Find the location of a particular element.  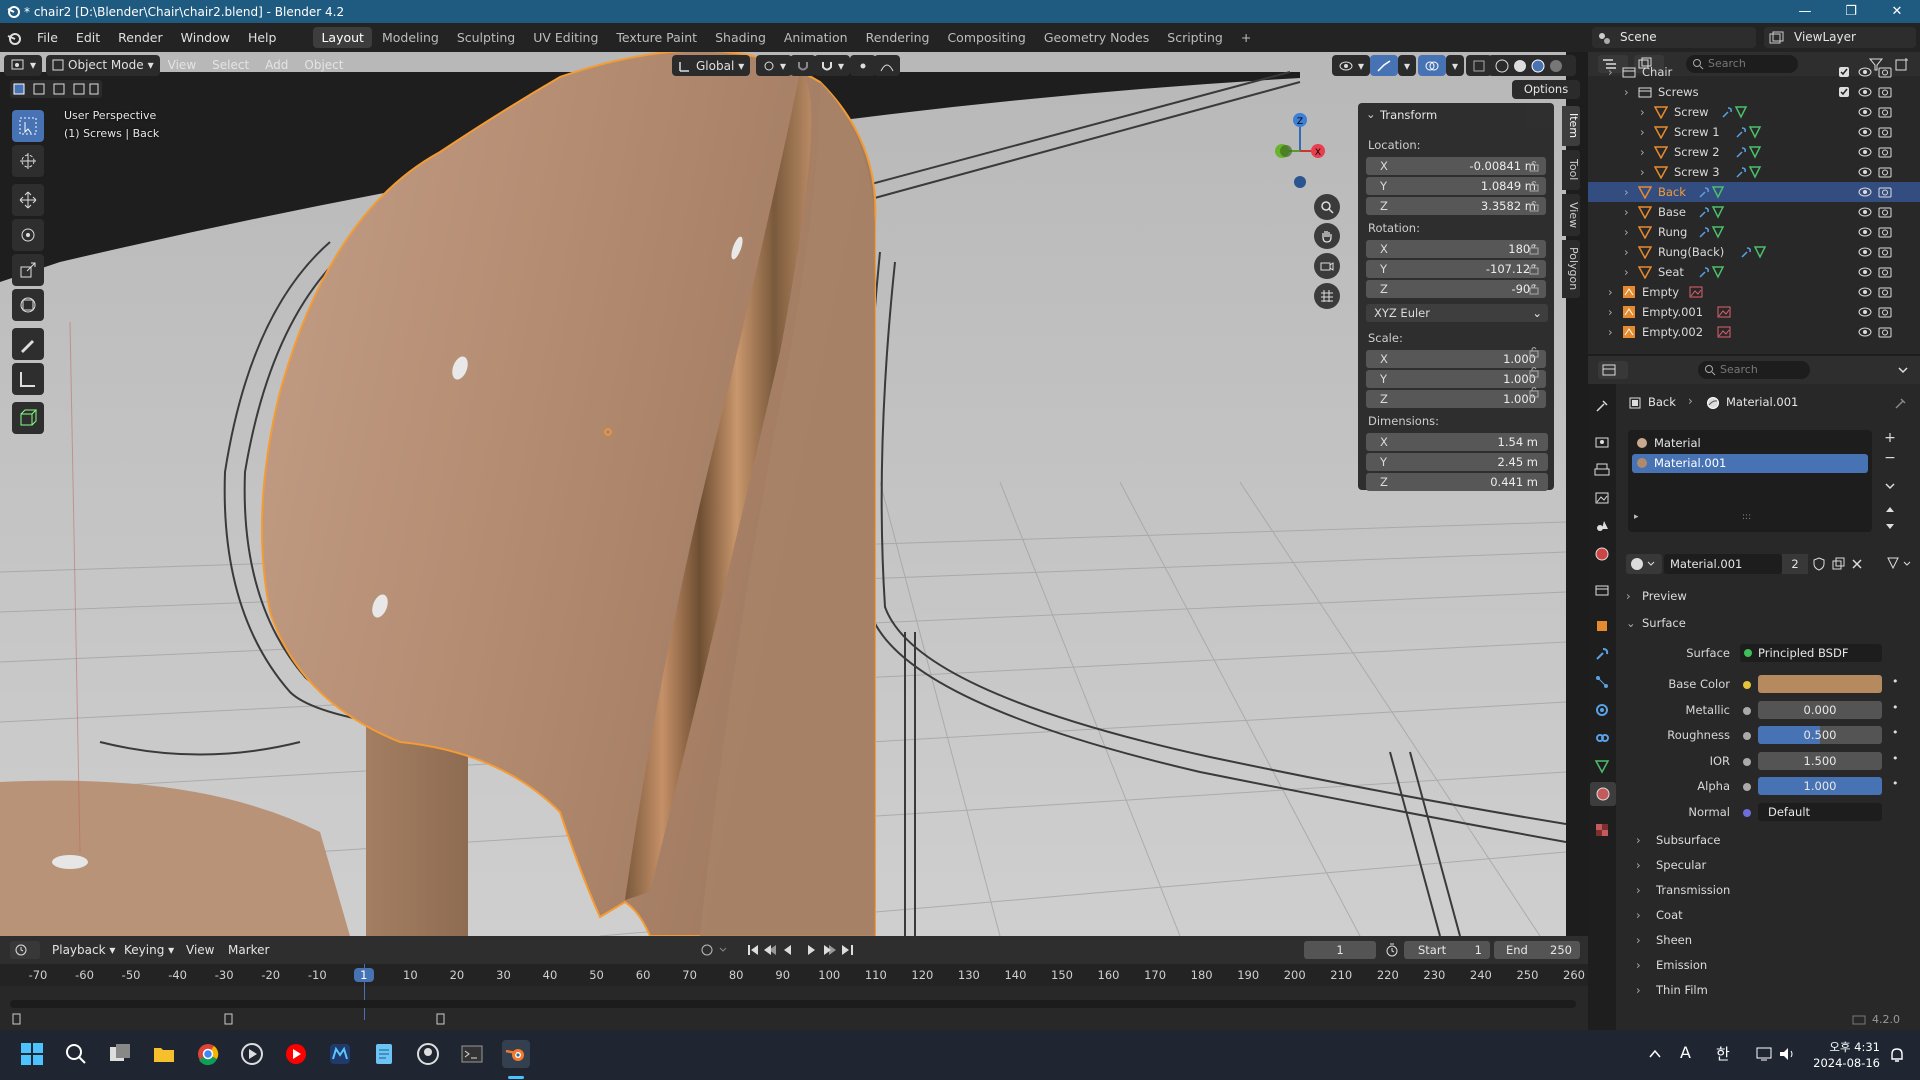

duplicate-icon is located at coordinates (1839, 564).